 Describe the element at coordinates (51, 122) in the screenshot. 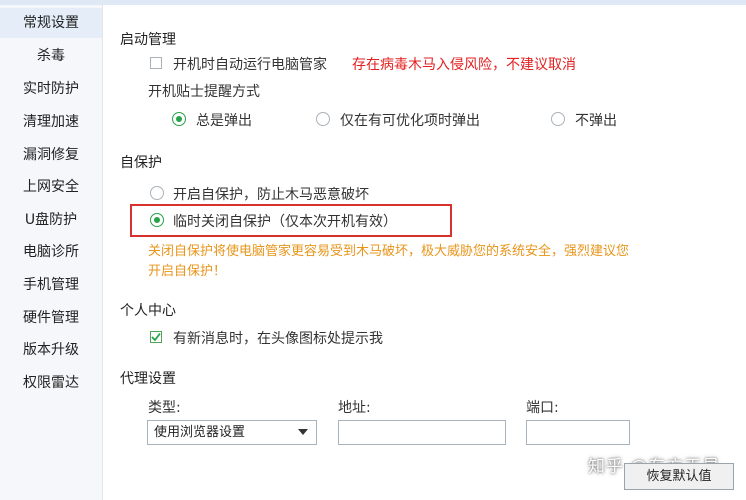

I see `sidebar-item-cleanup: 清理加速` at that location.